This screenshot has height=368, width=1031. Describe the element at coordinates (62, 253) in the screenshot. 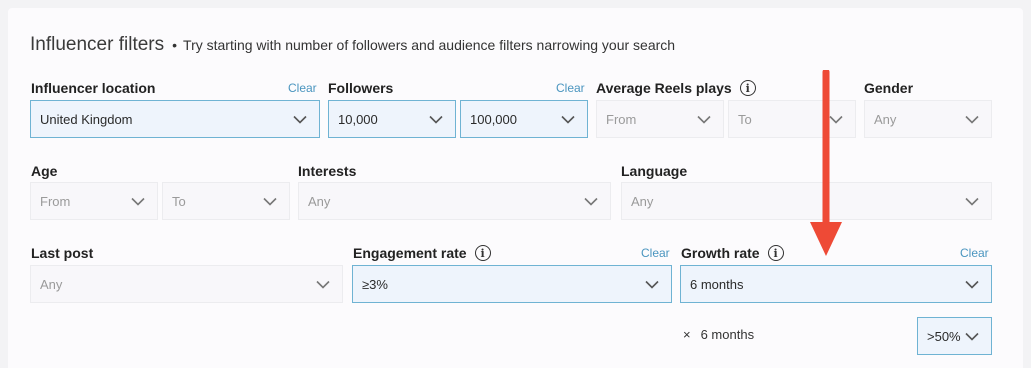

I see `last-post-label: Last post` at that location.